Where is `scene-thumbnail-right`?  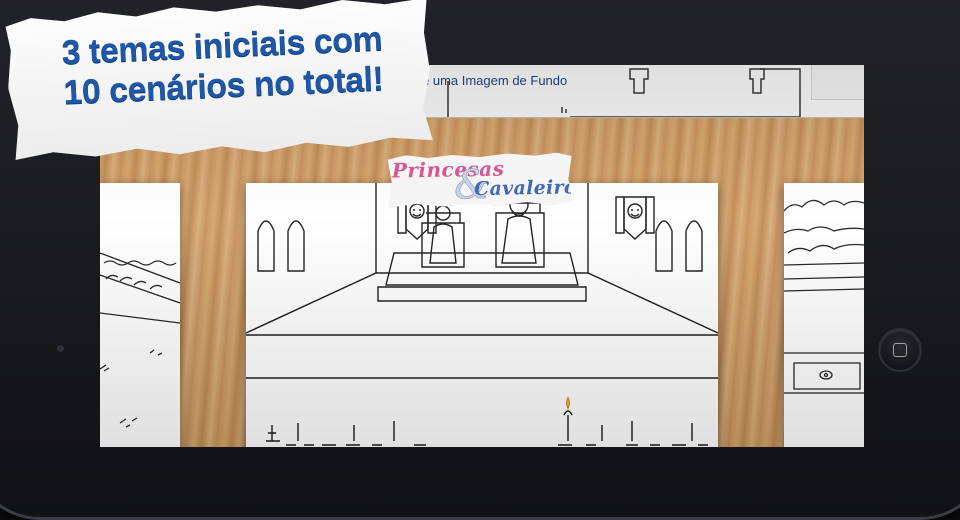
scene-thumbnail-right is located at coordinates (824, 315).